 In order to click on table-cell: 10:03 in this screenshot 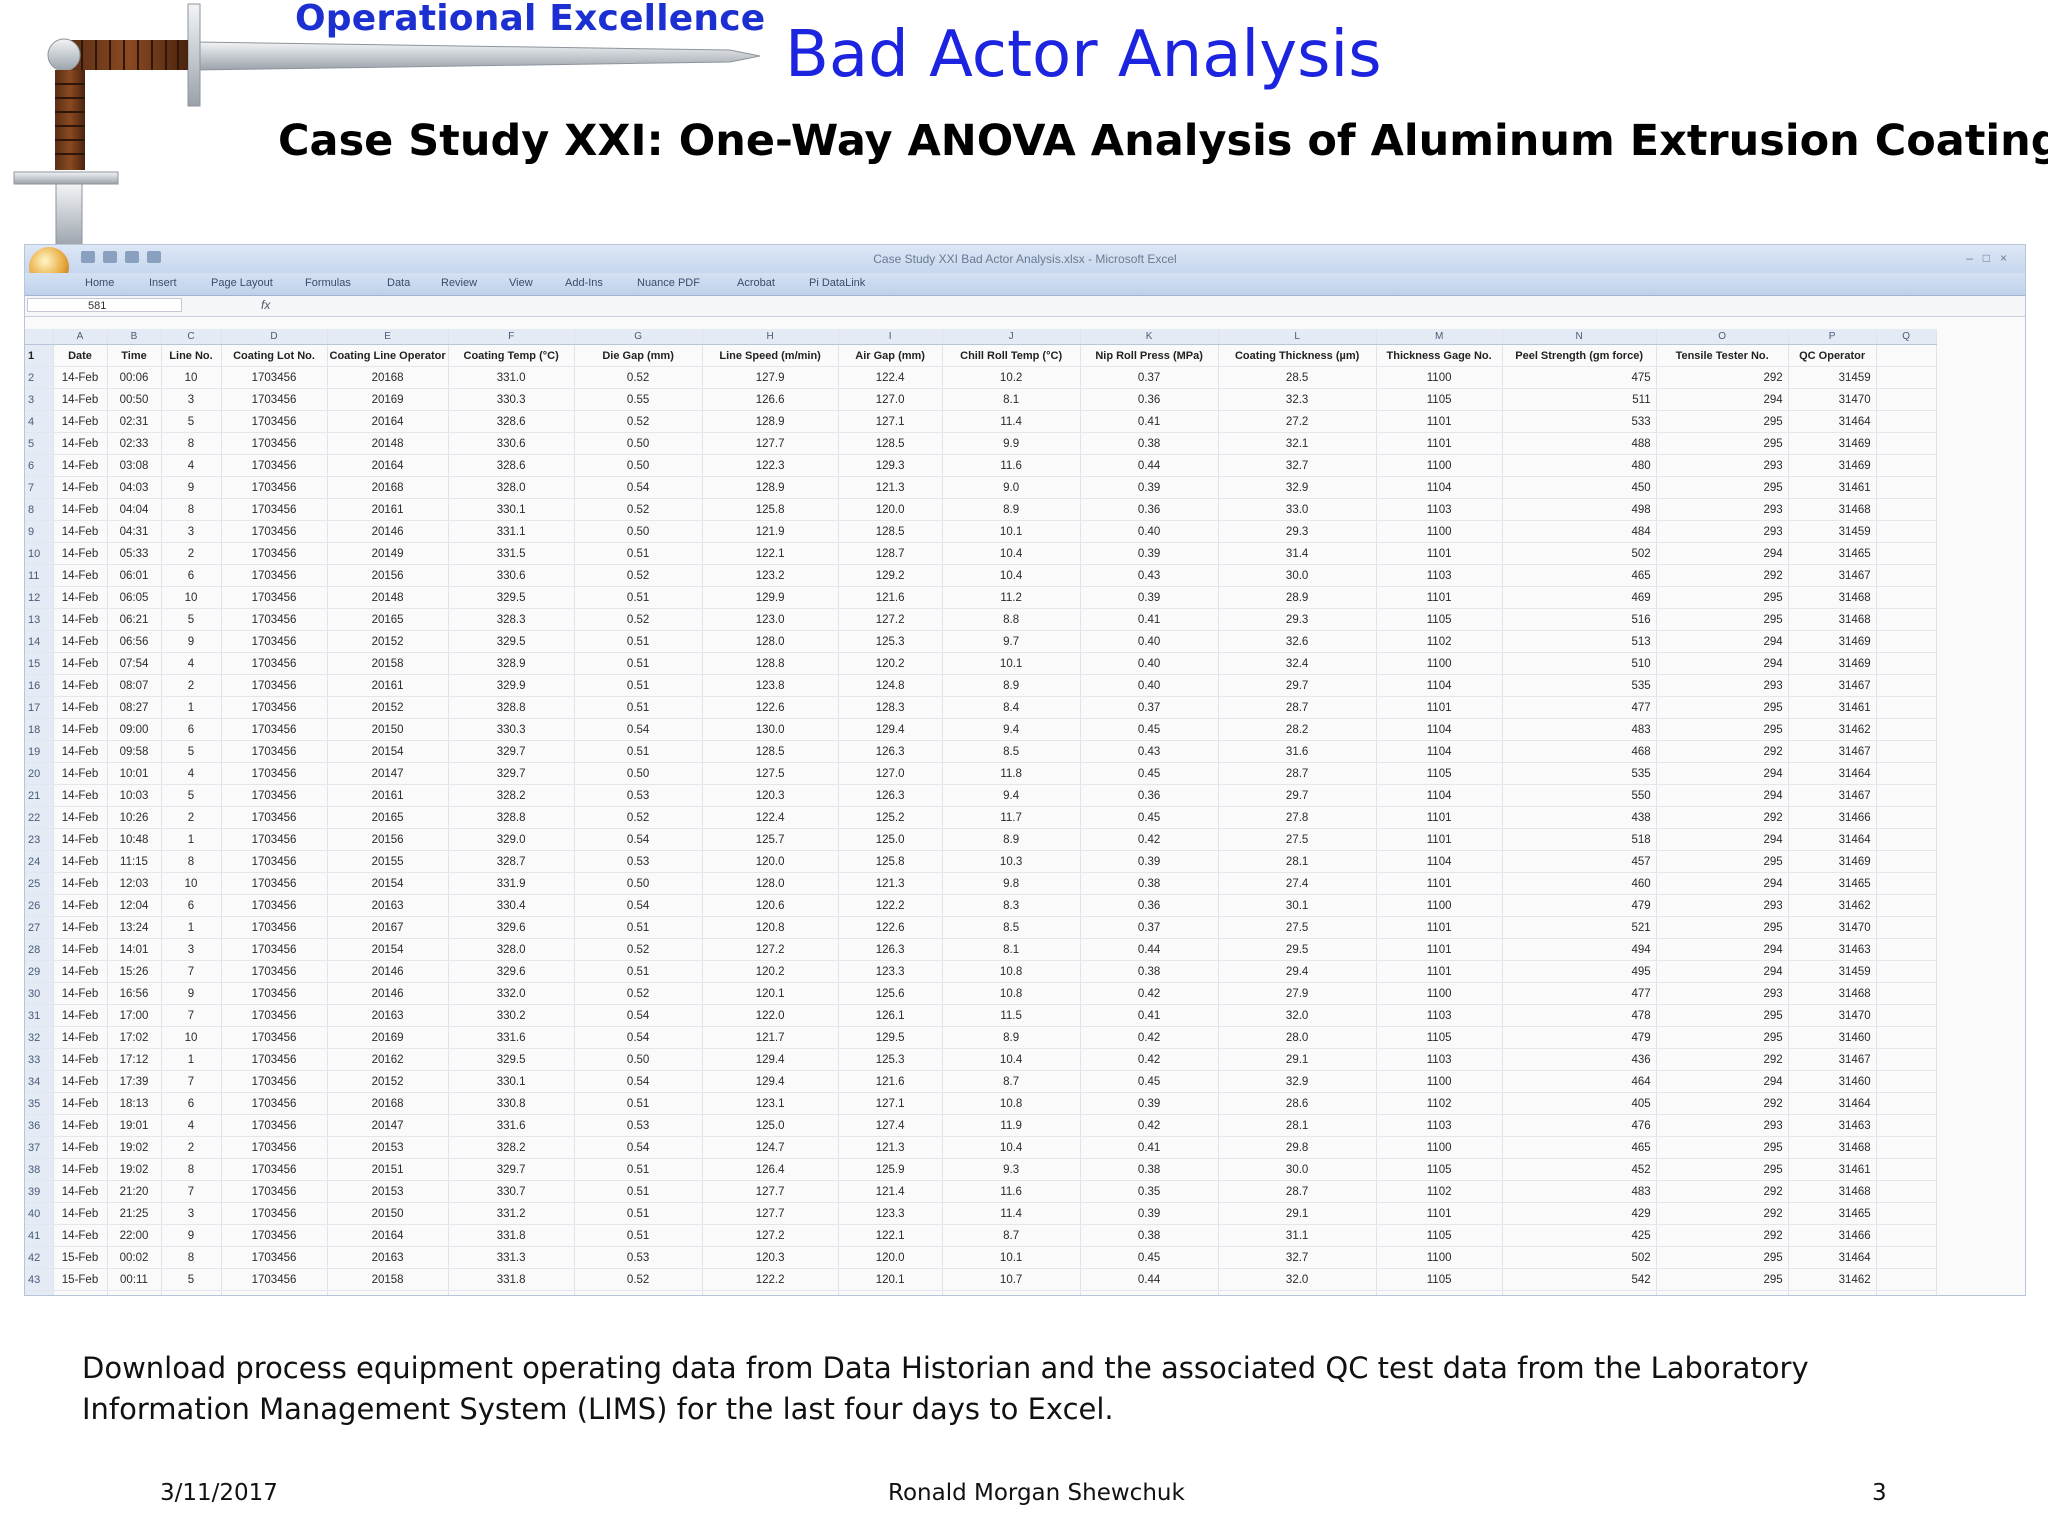, I will do `click(134, 795)`.